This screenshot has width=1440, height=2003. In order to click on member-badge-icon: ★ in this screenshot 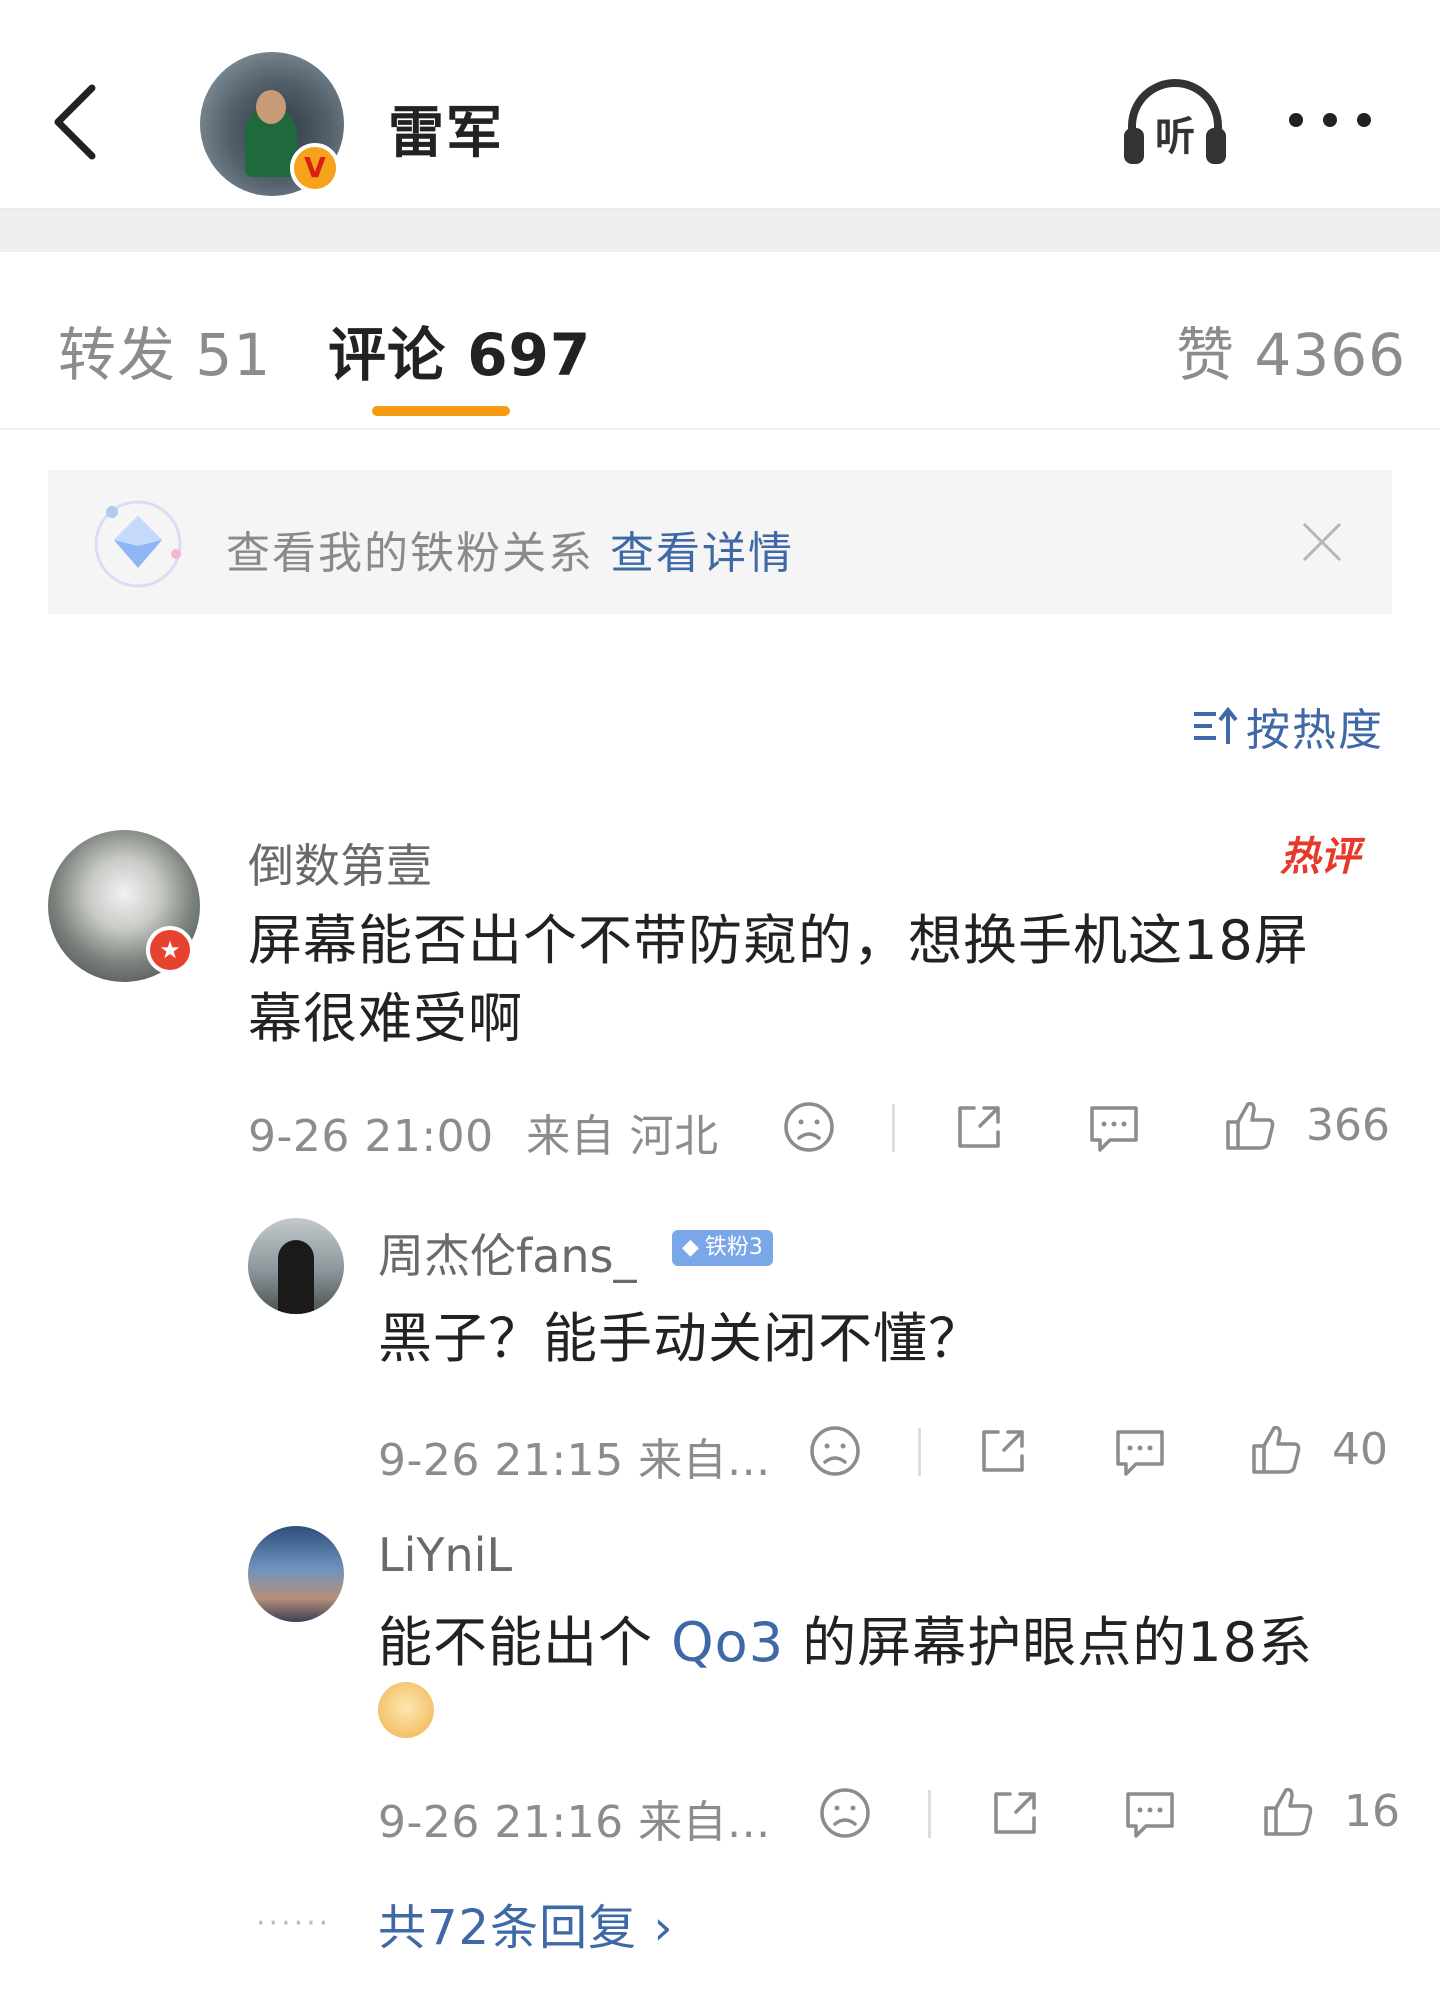, I will do `click(170, 950)`.